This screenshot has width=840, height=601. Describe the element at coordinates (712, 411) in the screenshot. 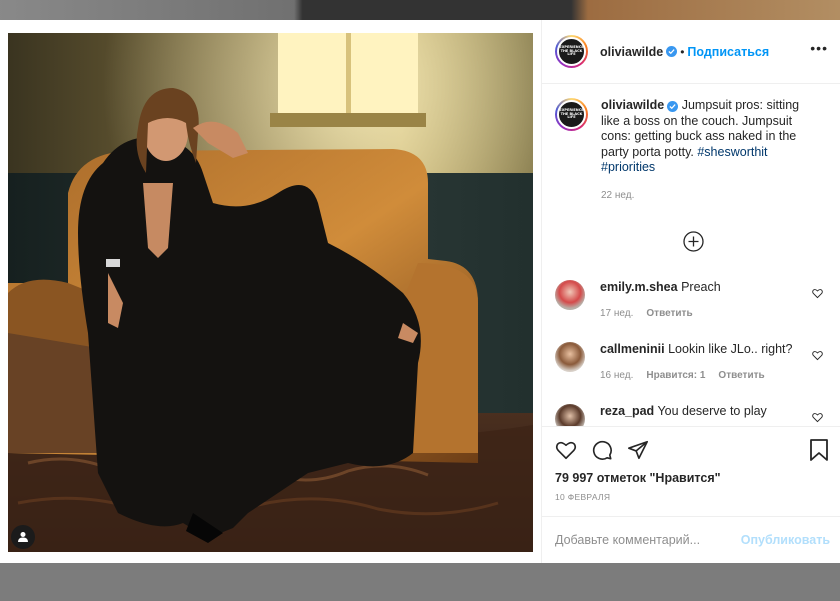

I see `comment-text: You deserve to play` at that location.